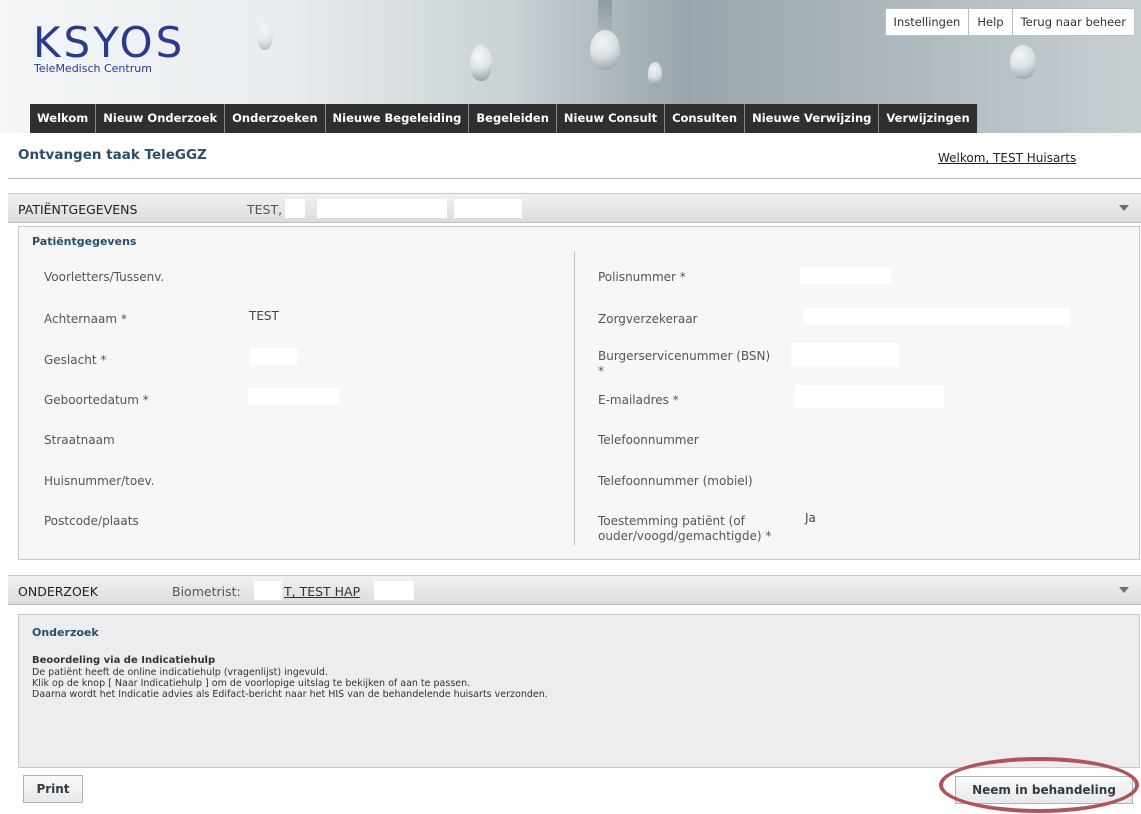  Describe the element at coordinates (109, 42) in the screenshot. I see `logo-wordmark: KSYOS` at that location.